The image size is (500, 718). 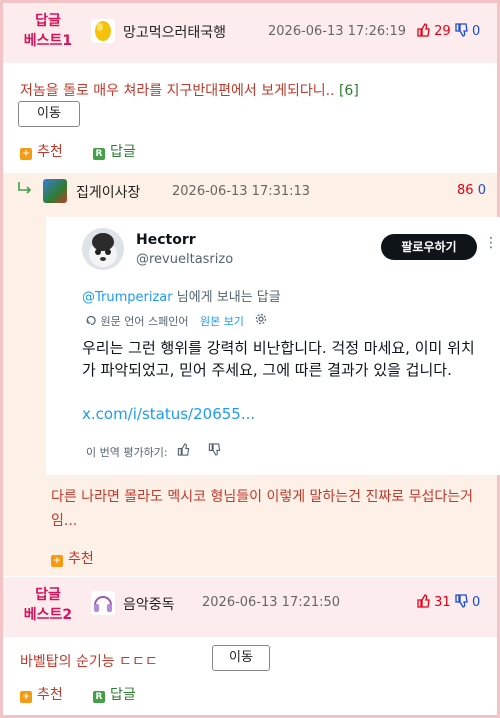 What do you see at coordinates (271, 602) in the screenshot?
I see `timestamp: 2026-06-13 17:21:50` at bounding box center [271, 602].